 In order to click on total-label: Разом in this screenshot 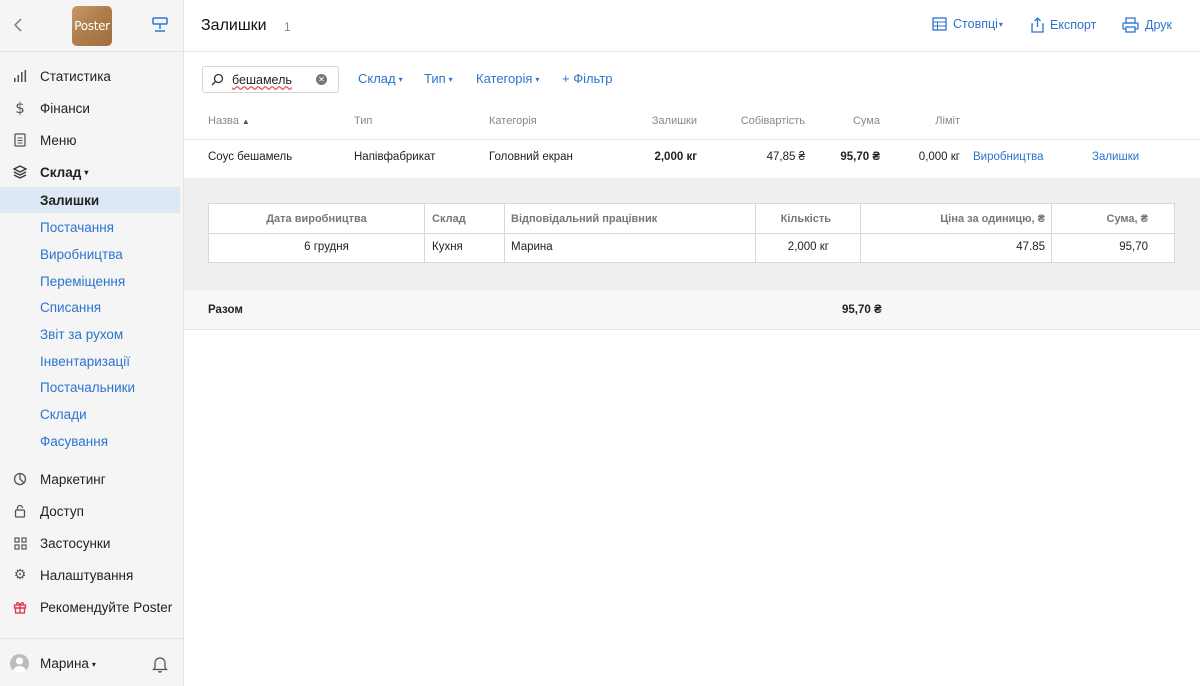, I will do `click(225, 310)`.